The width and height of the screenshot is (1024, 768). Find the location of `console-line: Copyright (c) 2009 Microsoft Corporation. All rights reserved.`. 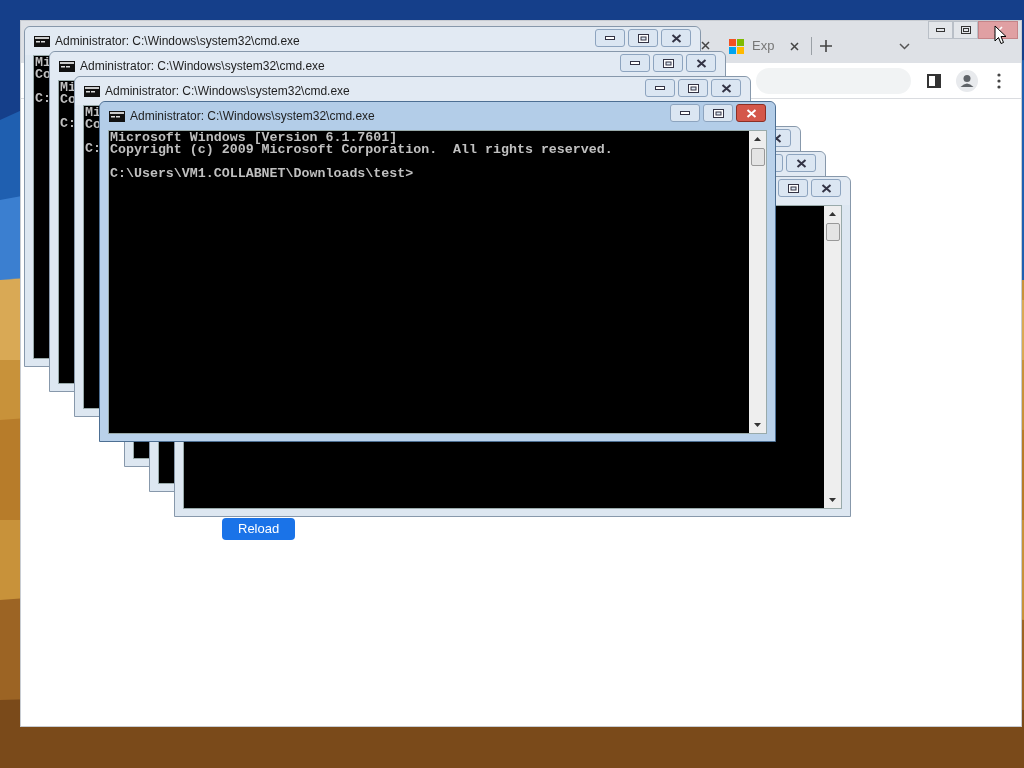

console-line: Copyright (c) 2009 Microsoft Corporation. All rights reserved. is located at coordinates (361, 150).